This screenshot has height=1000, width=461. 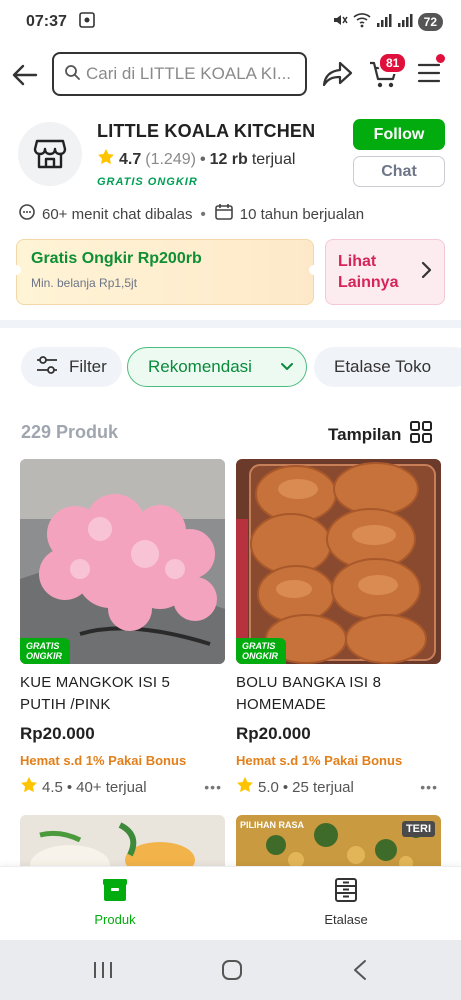 I want to click on tab-produk-label: Produk, so click(x=115, y=919).